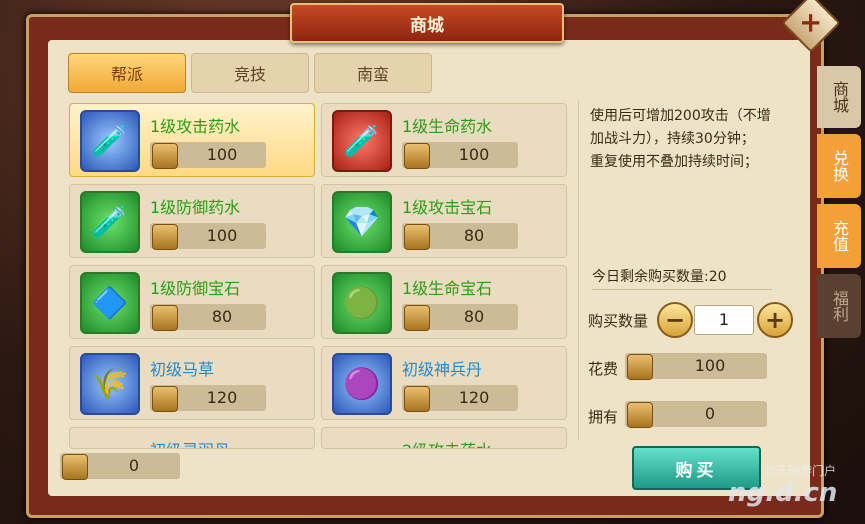 This screenshot has width=865, height=524. Describe the element at coordinates (696, 414) in the screenshot. I see `own-box: 0` at that location.